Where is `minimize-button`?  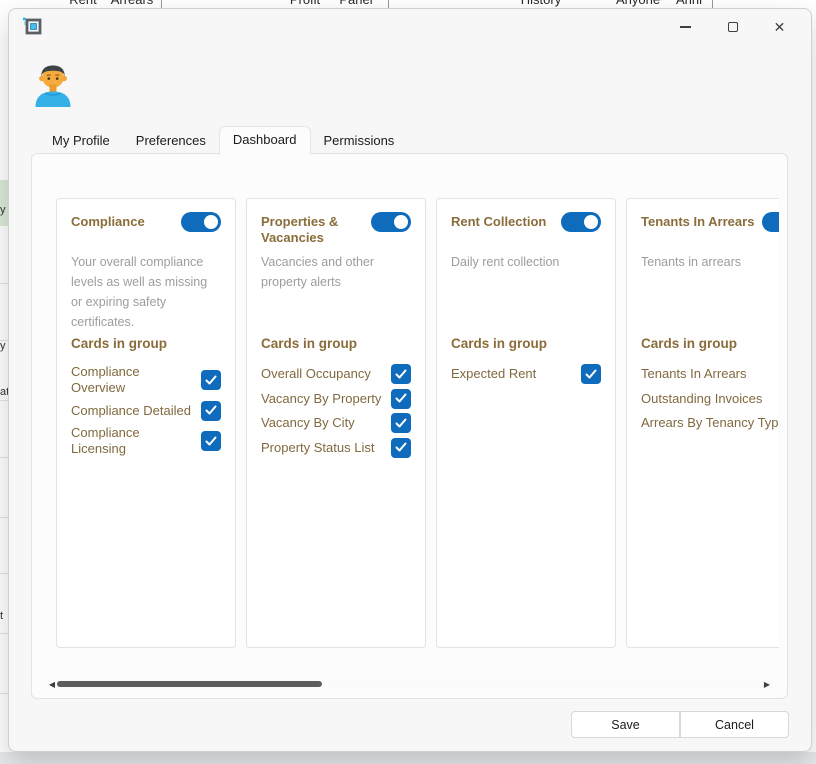
minimize-button is located at coordinates (685, 27).